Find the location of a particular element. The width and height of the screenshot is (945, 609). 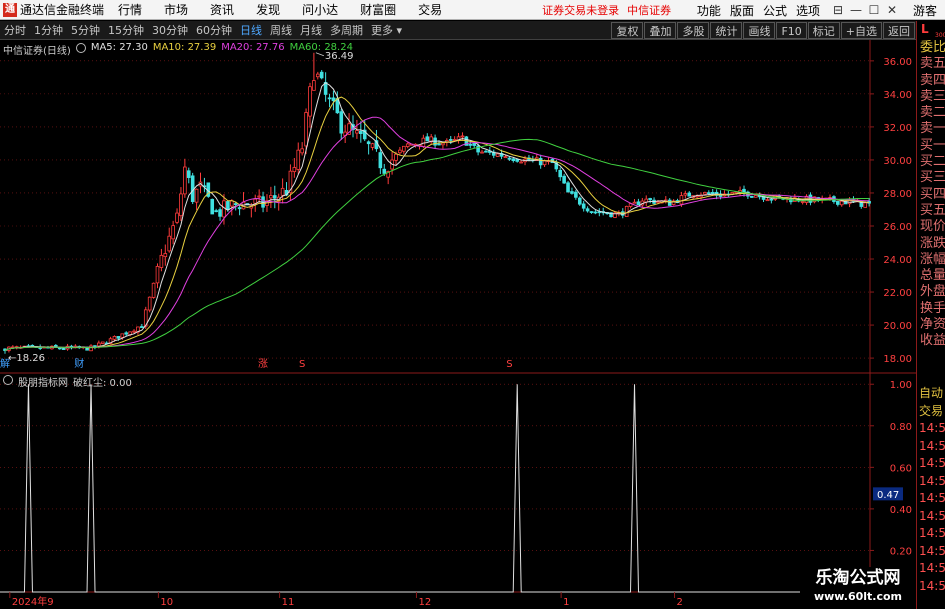

settings-gear-icon is located at coordinates (80, 48).